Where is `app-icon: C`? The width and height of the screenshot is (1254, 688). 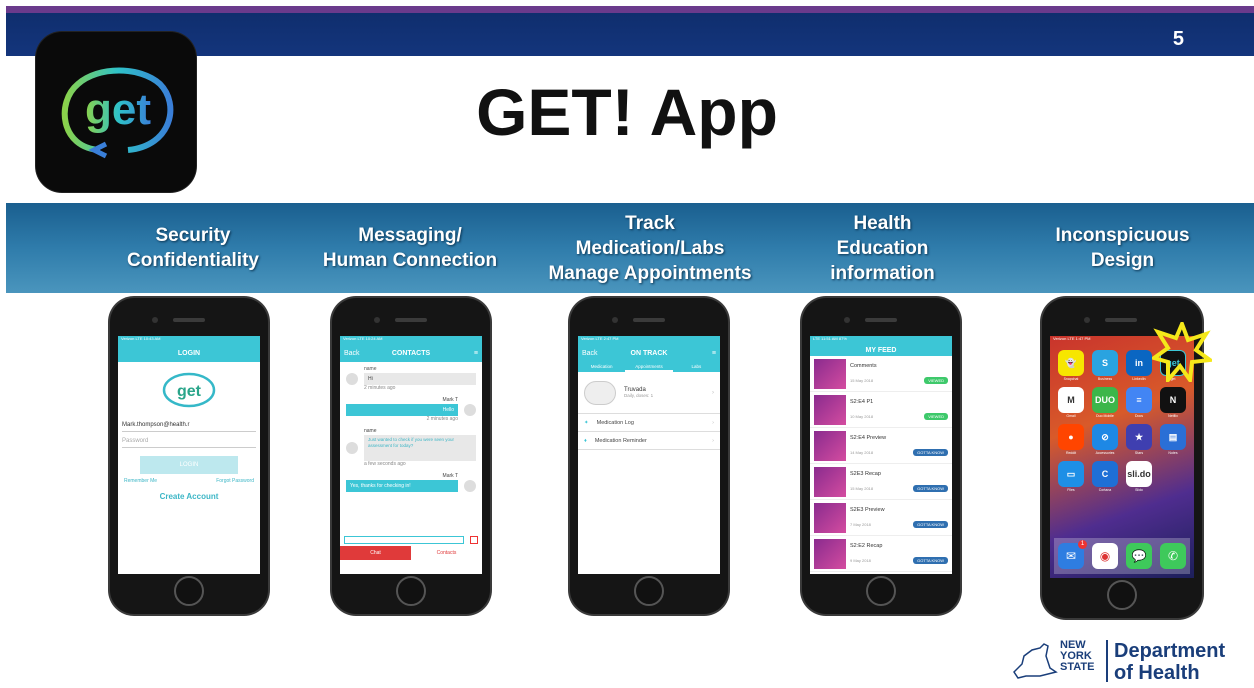 app-icon: C is located at coordinates (1105, 474).